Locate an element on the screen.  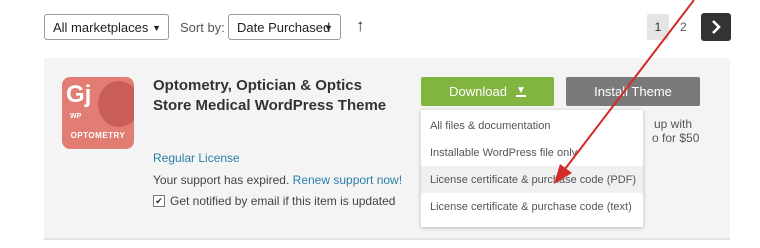
license-link: Regular License is located at coordinates (196, 158).